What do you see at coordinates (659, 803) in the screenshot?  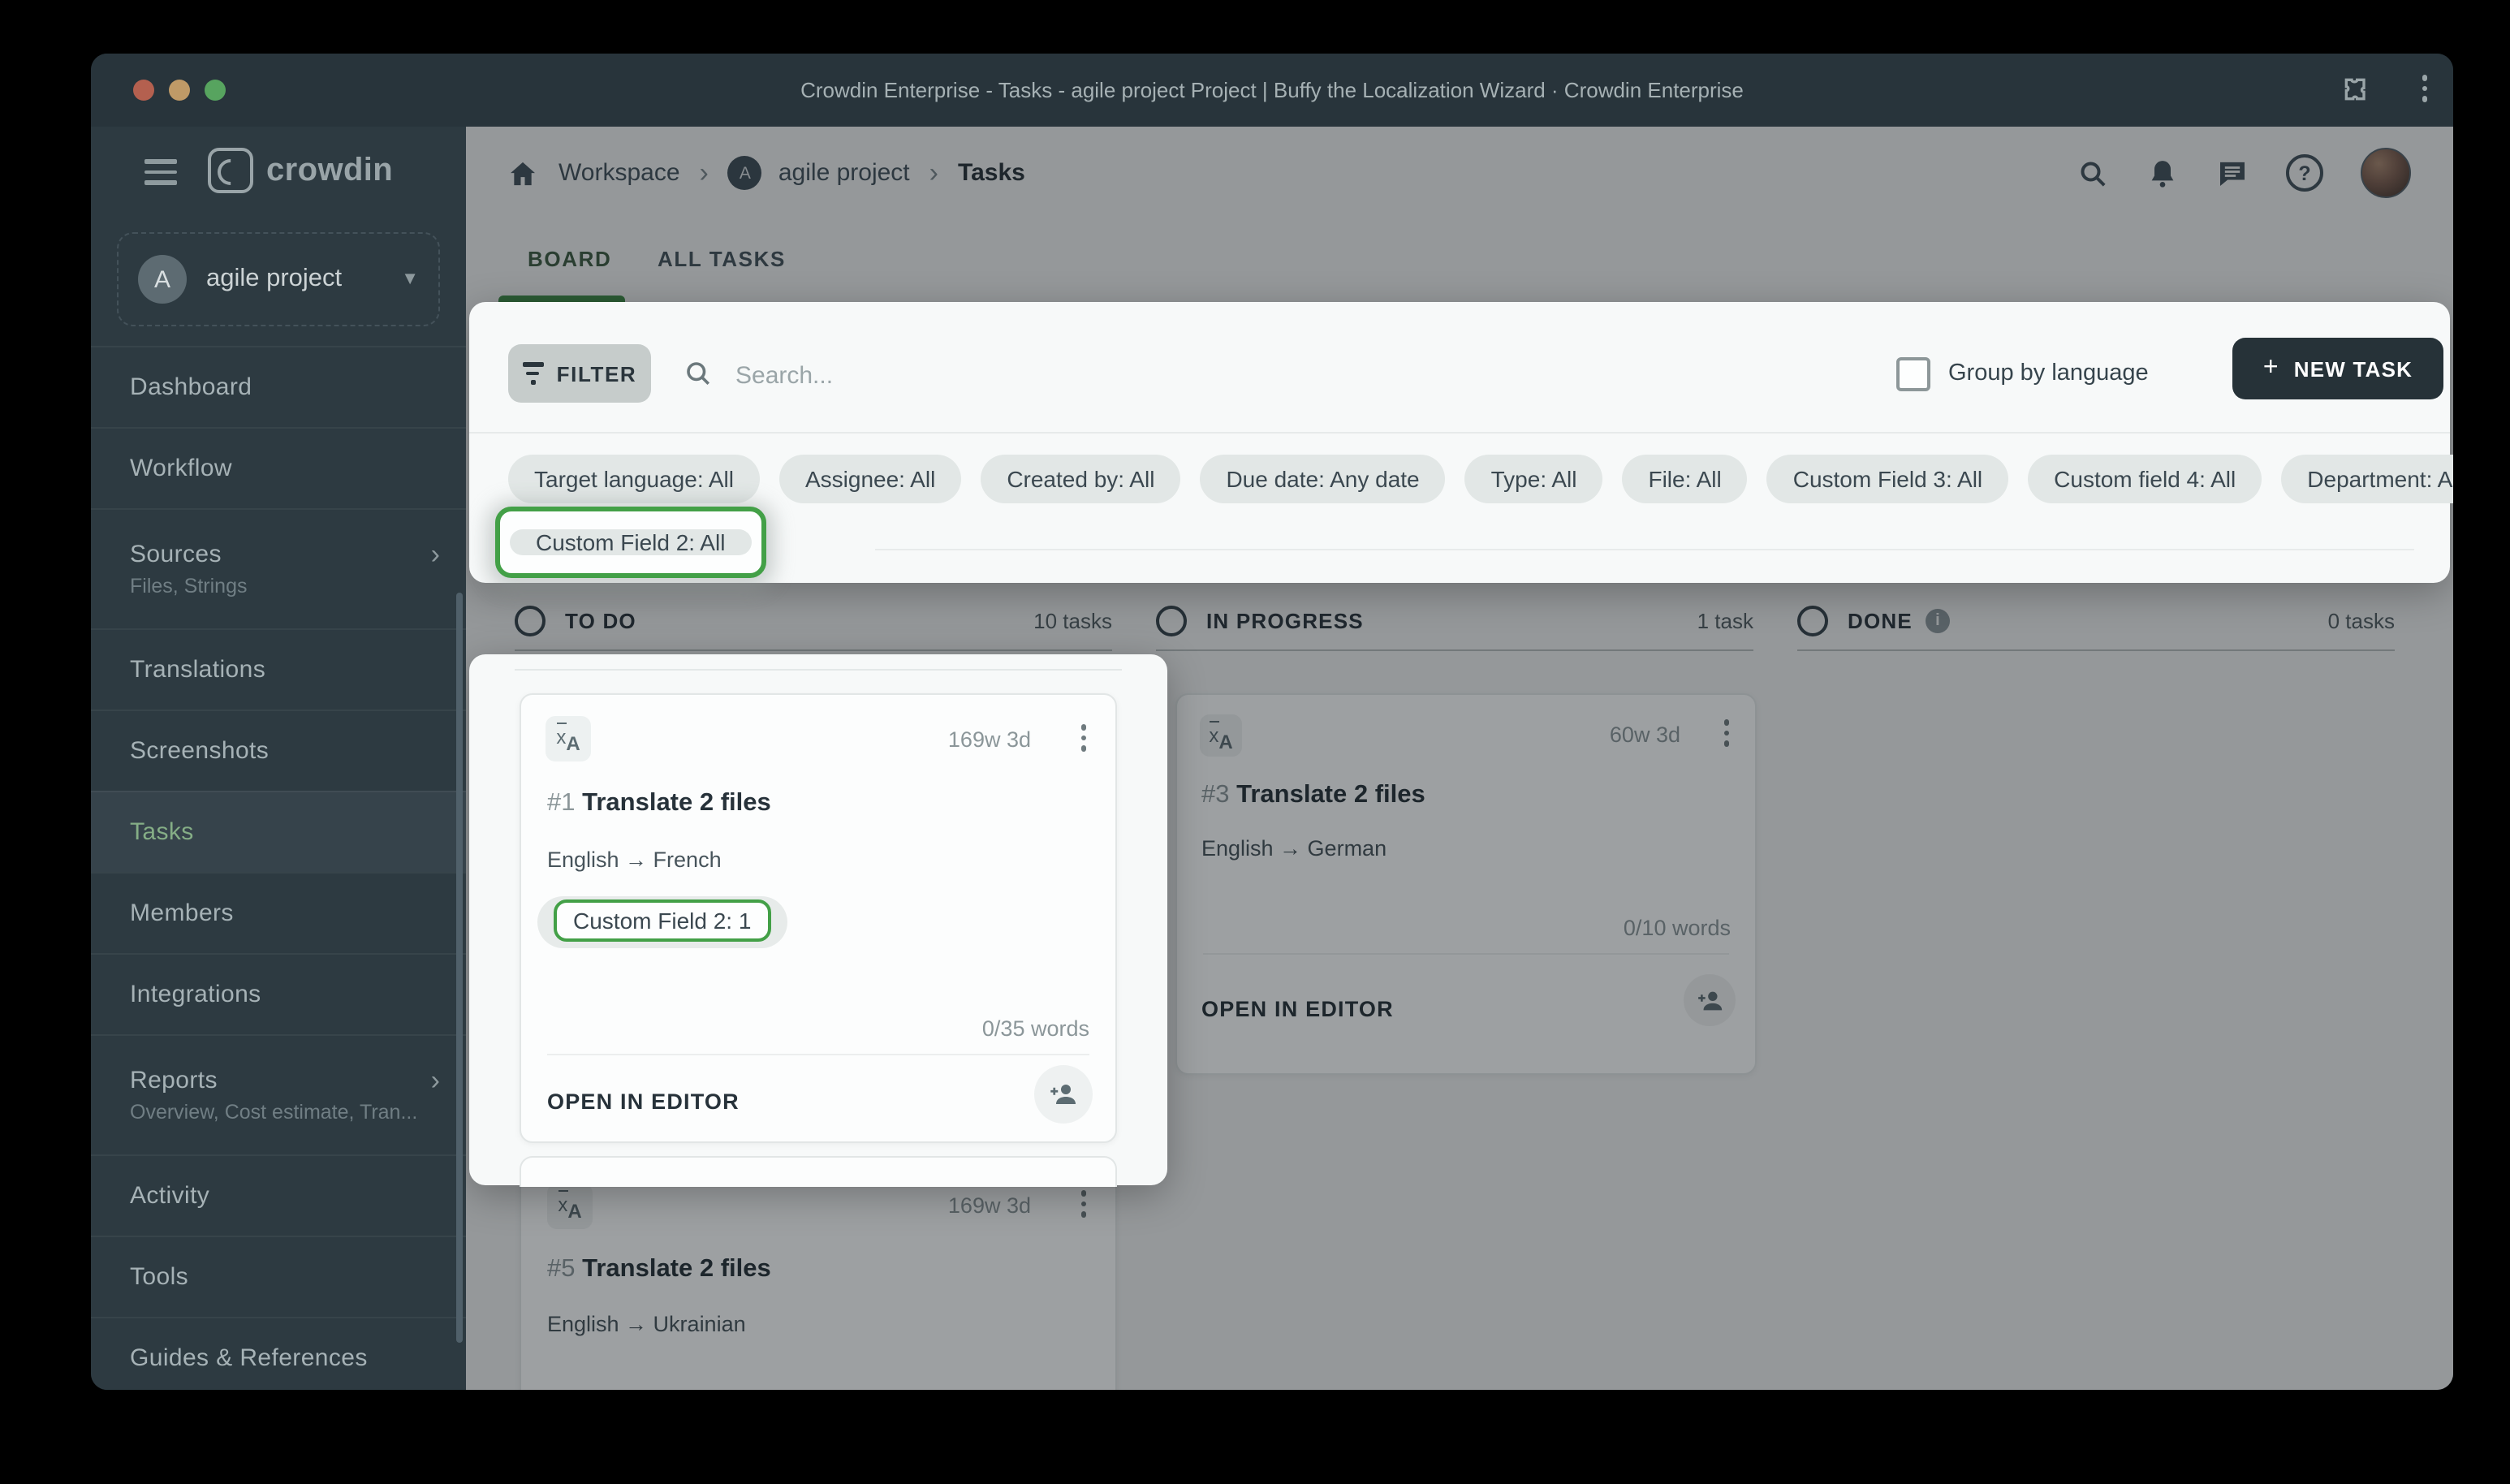 I see `task-title: #1 Translate 2 files` at bounding box center [659, 803].